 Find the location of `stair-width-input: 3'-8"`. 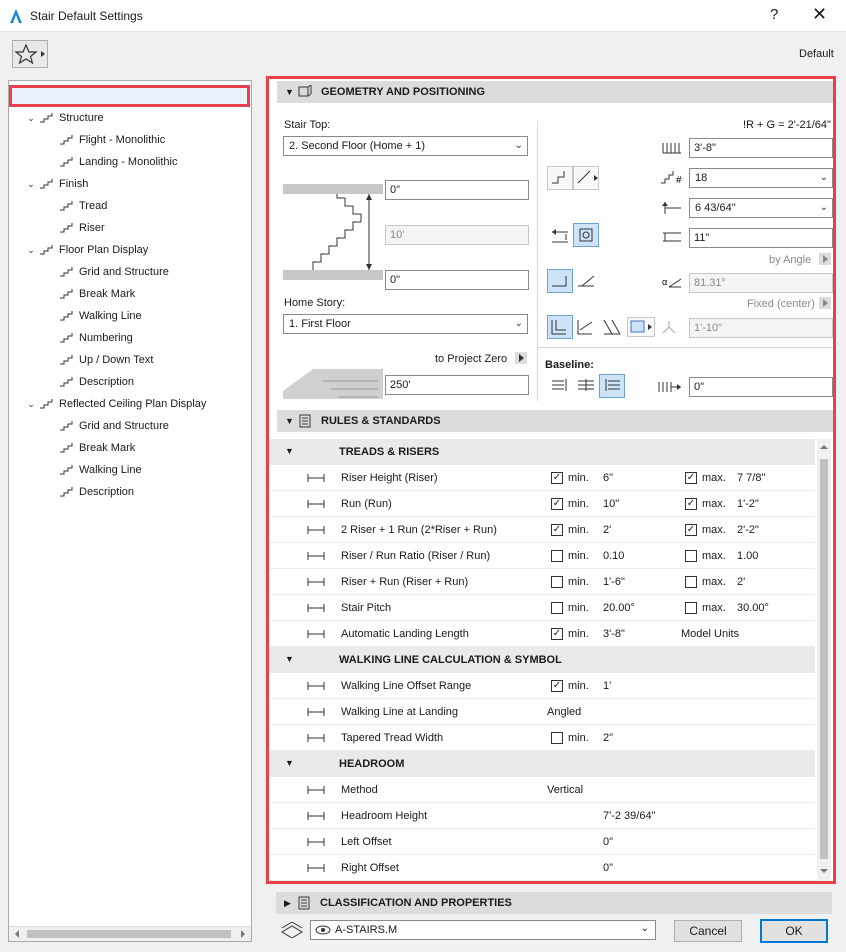

stair-width-input: 3'-8" is located at coordinates (761, 148).